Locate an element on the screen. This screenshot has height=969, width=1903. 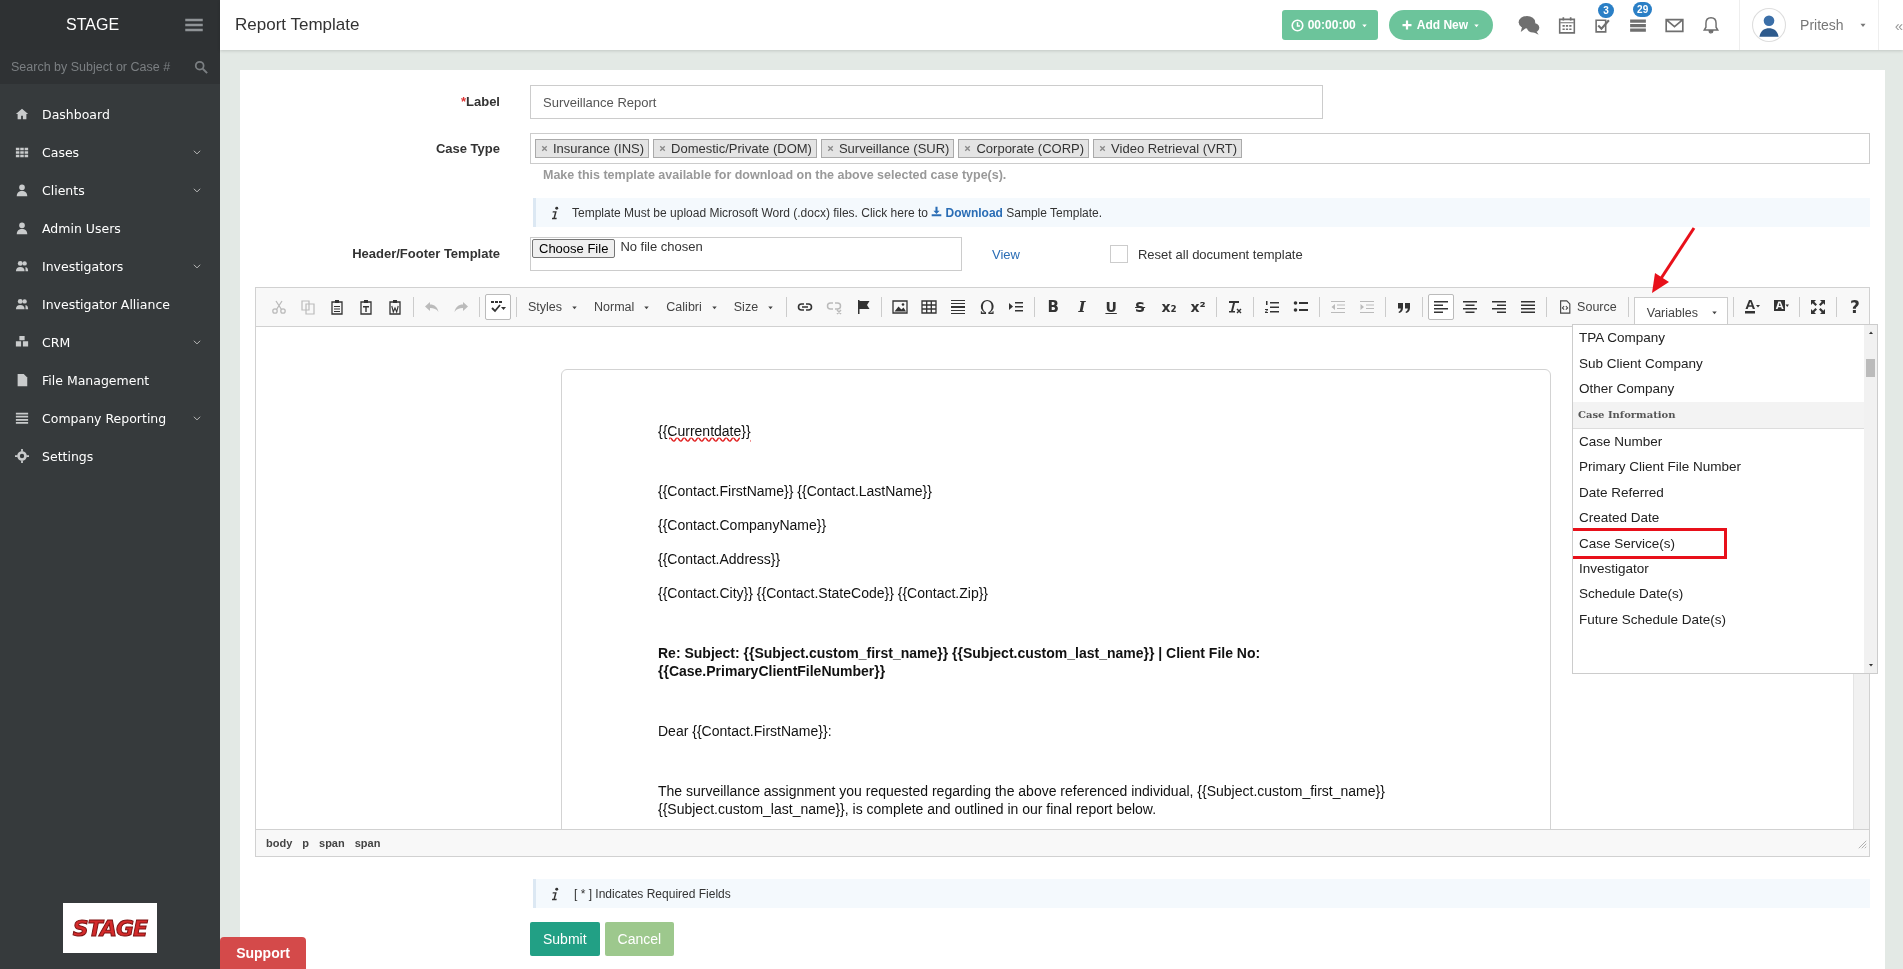
count-badge: 3 is located at coordinates (1606, 10).